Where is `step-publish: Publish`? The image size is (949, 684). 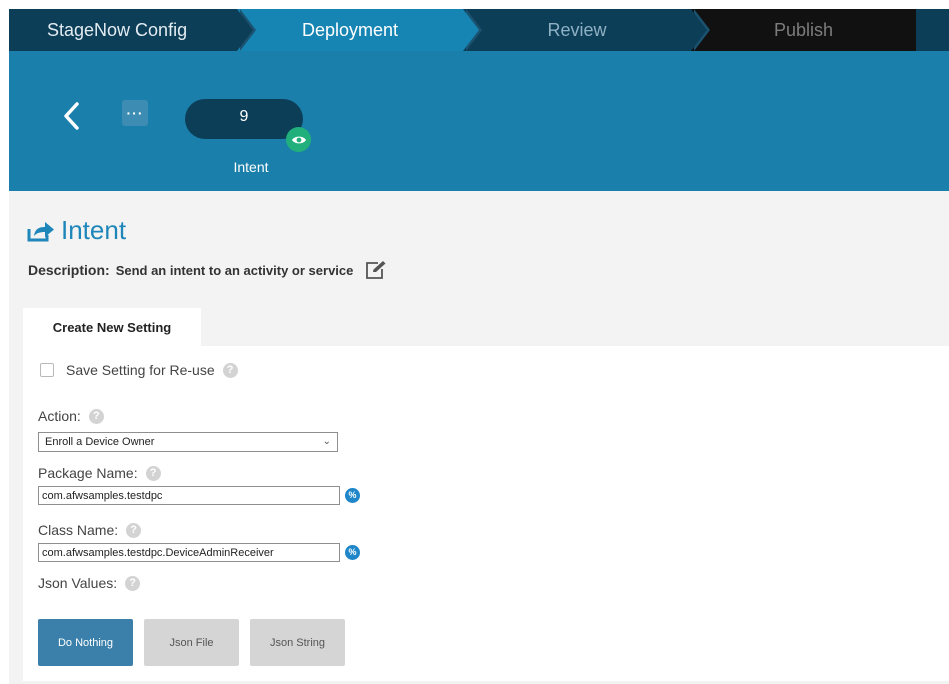
step-publish: Publish is located at coordinates (803, 30).